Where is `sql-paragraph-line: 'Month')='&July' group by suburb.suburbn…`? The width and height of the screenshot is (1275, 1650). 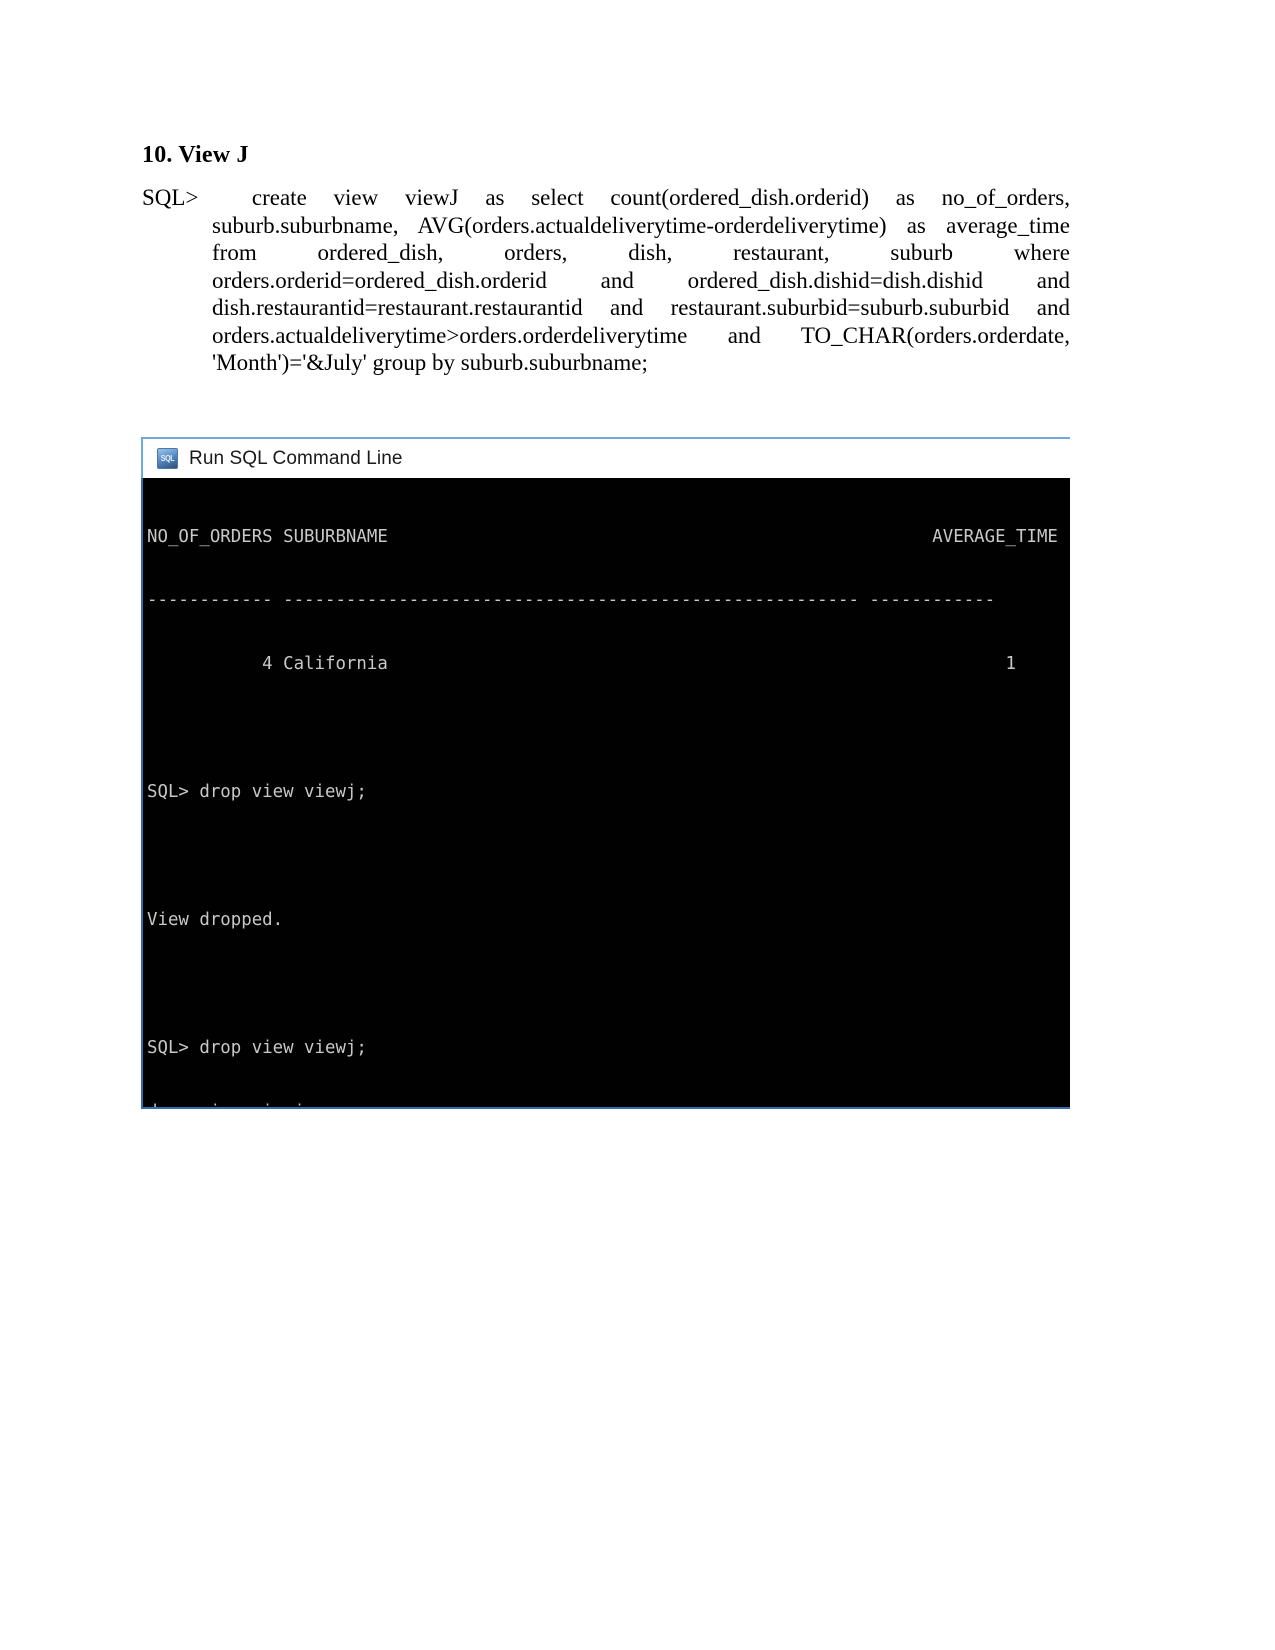 sql-paragraph-line: 'Month')='&July' group by suburb.suburbn… is located at coordinates (606, 363).